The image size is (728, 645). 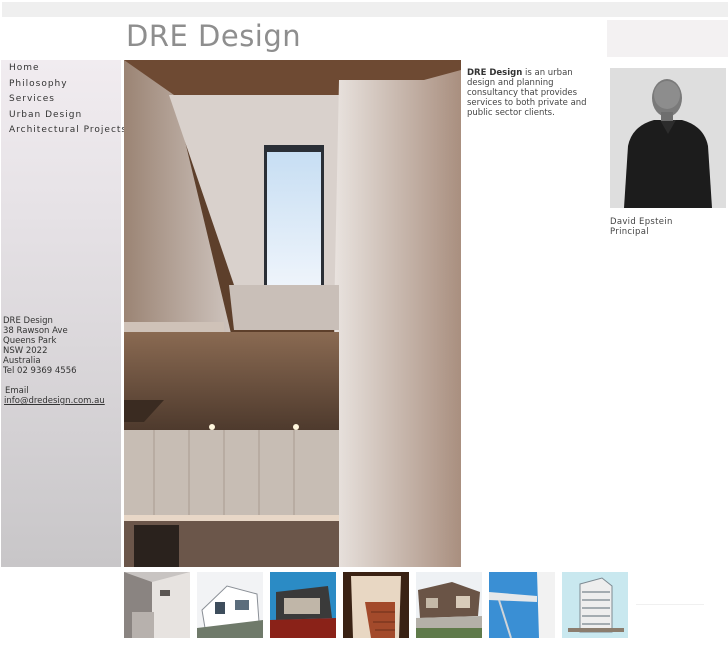 I want to click on nav-item-architectural-projects: Architectural Projects, so click(x=68, y=133).